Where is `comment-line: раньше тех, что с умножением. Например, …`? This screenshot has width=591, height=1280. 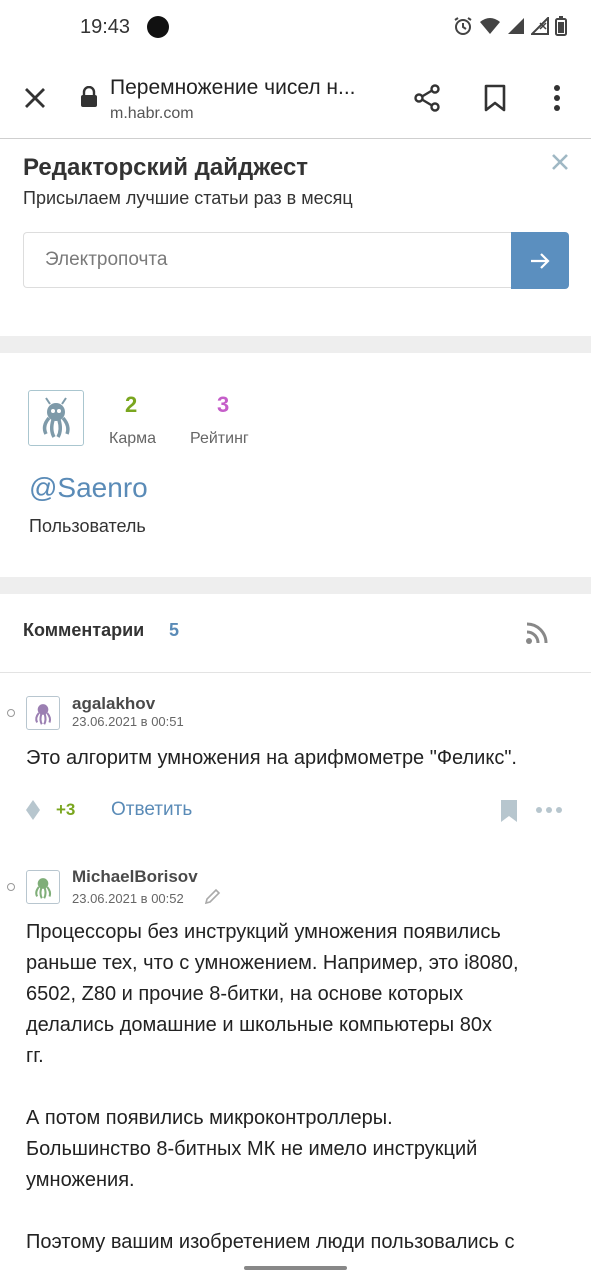 comment-line: раньше тех, что с умножением. Например, … is located at coordinates (272, 963).